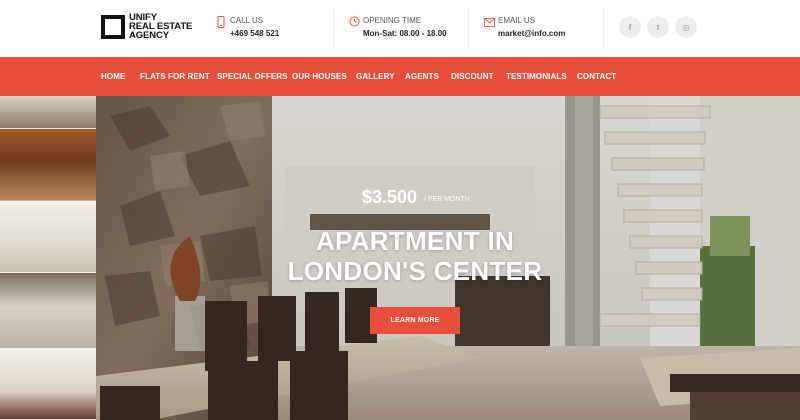 The width and height of the screenshot is (800, 420). Describe the element at coordinates (247, 20) in the screenshot. I see `contact-call-label: CALL US` at that location.